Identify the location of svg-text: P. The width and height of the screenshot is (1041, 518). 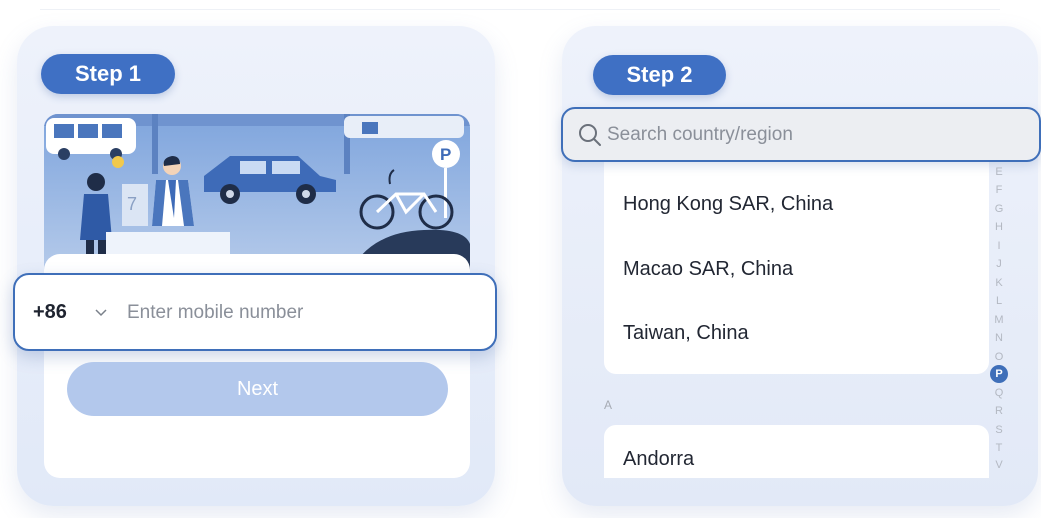
(445, 154).